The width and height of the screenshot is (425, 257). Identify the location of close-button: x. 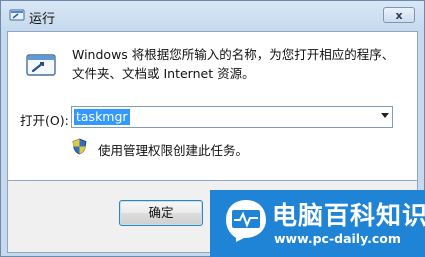
(399, 15).